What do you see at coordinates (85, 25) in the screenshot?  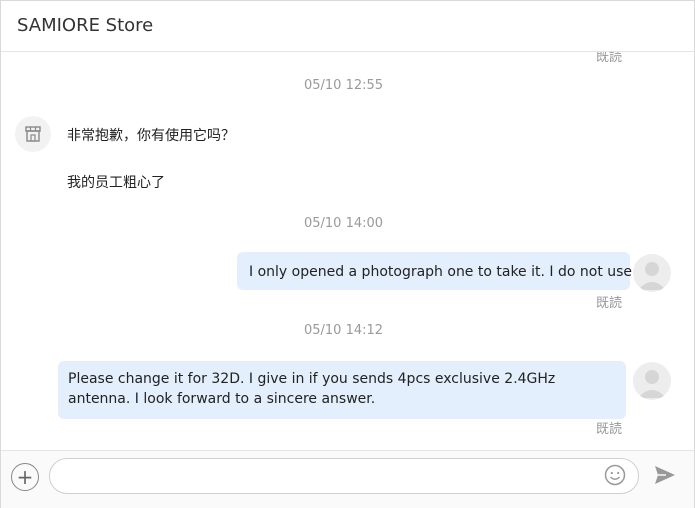 I see `store-title: SAMIORE Store` at bounding box center [85, 25].